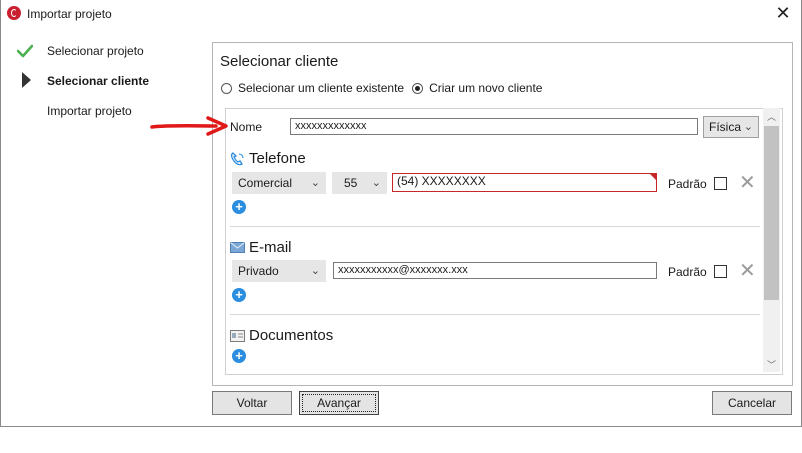 Image resolution: width=802 pixels, height=453 pixels. I want to click on back-button: Voltar, so click(252, 403).